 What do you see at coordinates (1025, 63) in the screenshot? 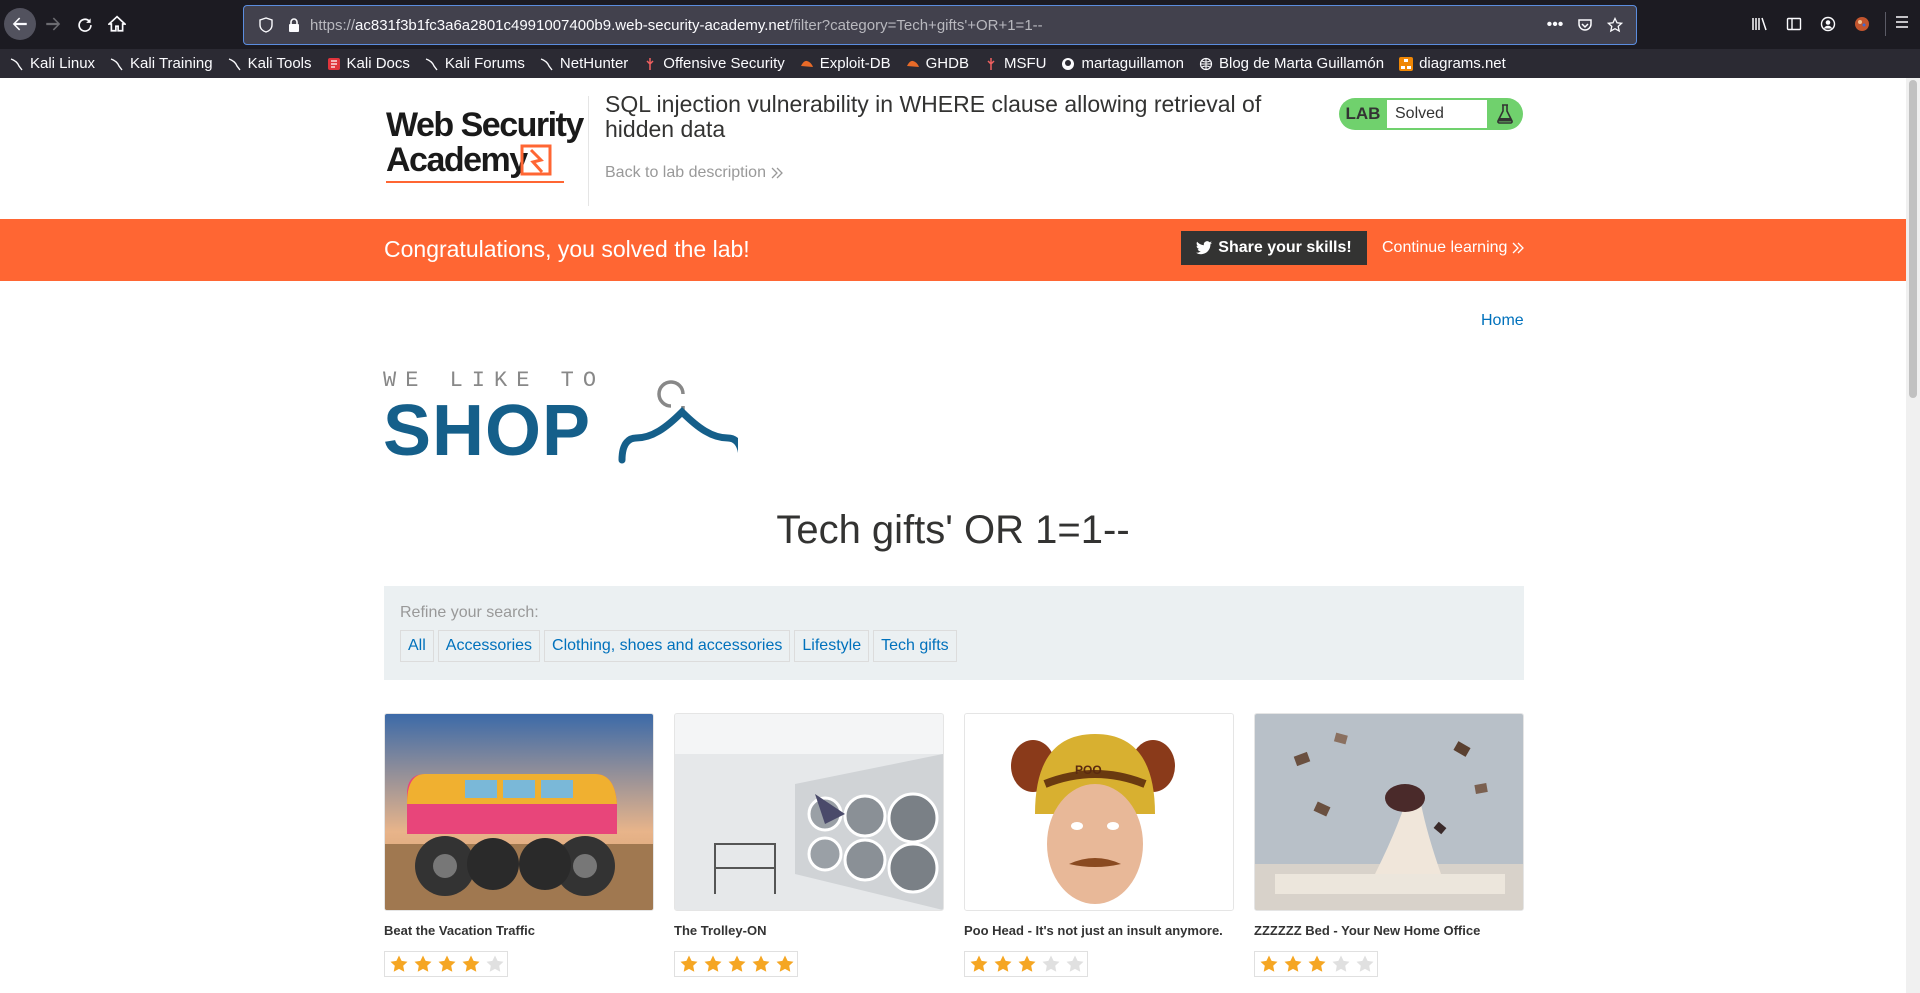
I see `bookmark-label: MSFU` at bounding box center [1025, 63].